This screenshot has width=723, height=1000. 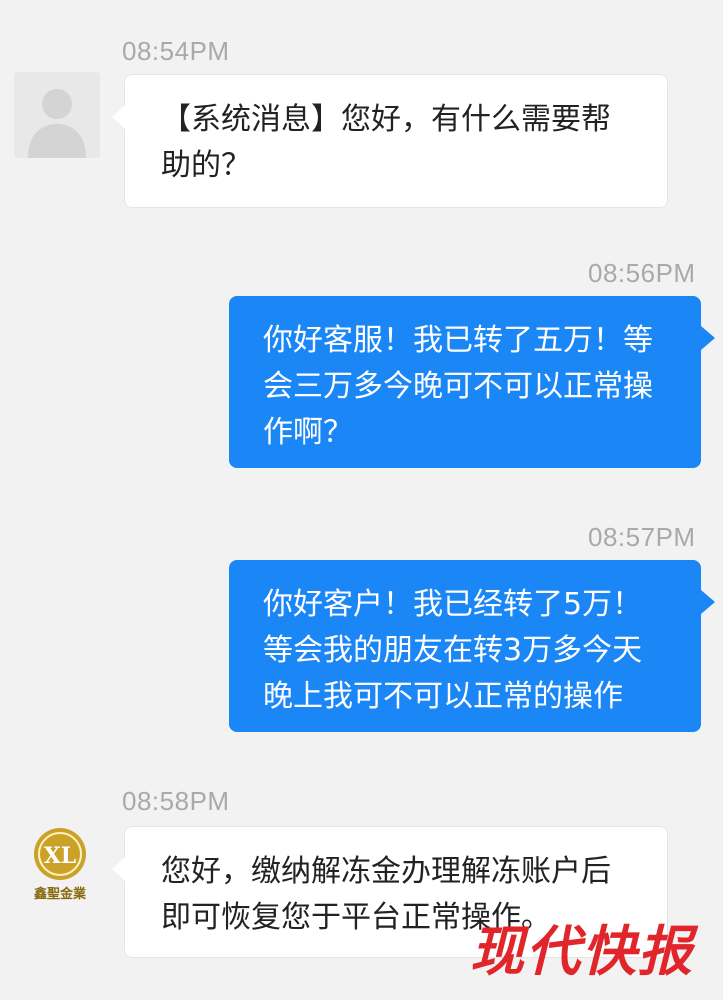 I want to click on message-timestamp: 08:57PM, so click(x=642, y=537).